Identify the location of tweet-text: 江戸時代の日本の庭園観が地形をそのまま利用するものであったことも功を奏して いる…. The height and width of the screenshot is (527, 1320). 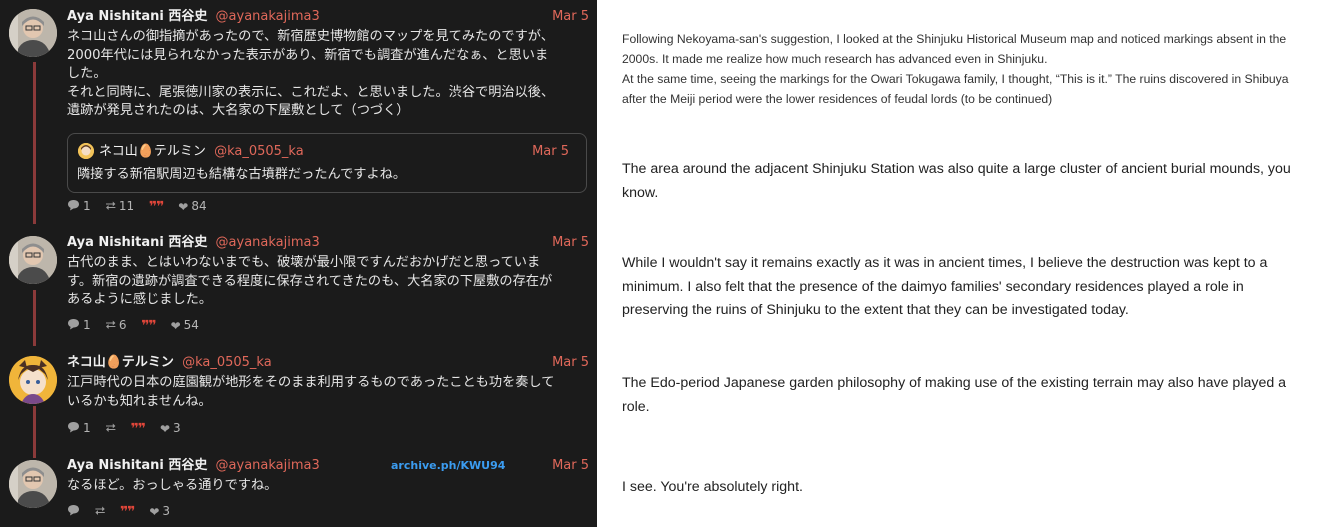
(311, 392).